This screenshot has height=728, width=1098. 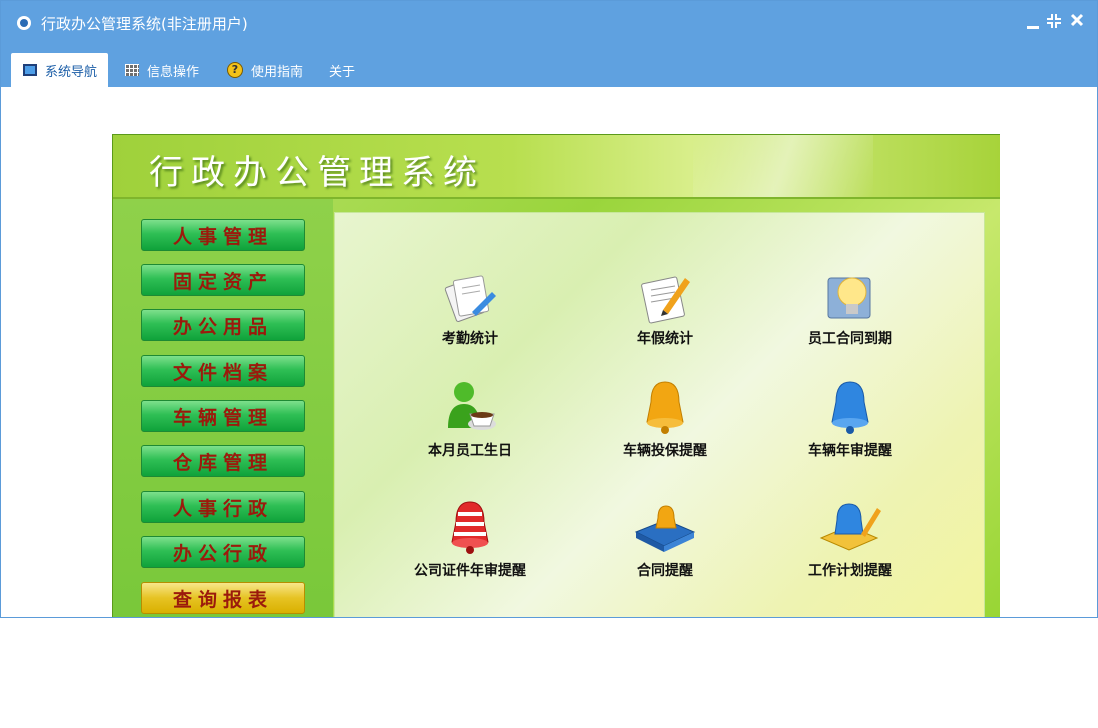 What do you see at coordinates (470, 339) in the screenshot?
I see `tile-label: 考勤统计` at bounding box center [470, 339].